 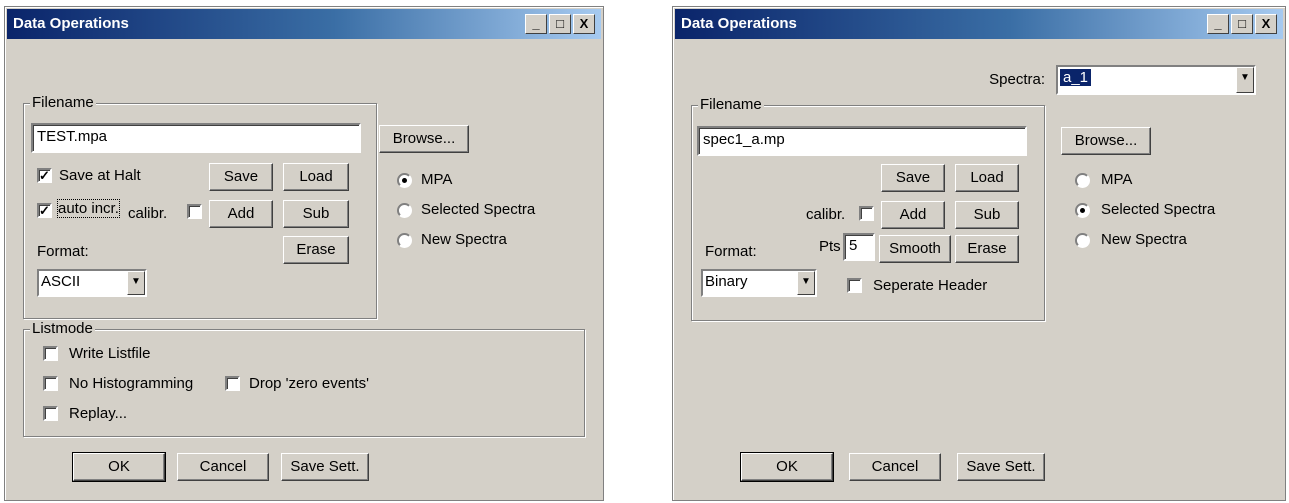 I want to click on listmode-group-label: Listmode, so click(x=62, y=328).